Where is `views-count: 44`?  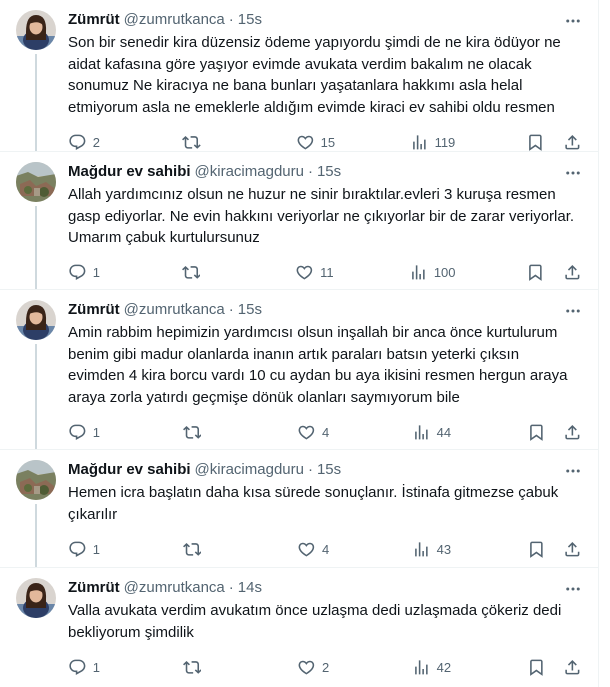 views-count: 44 is located at coordinates (444, 432).